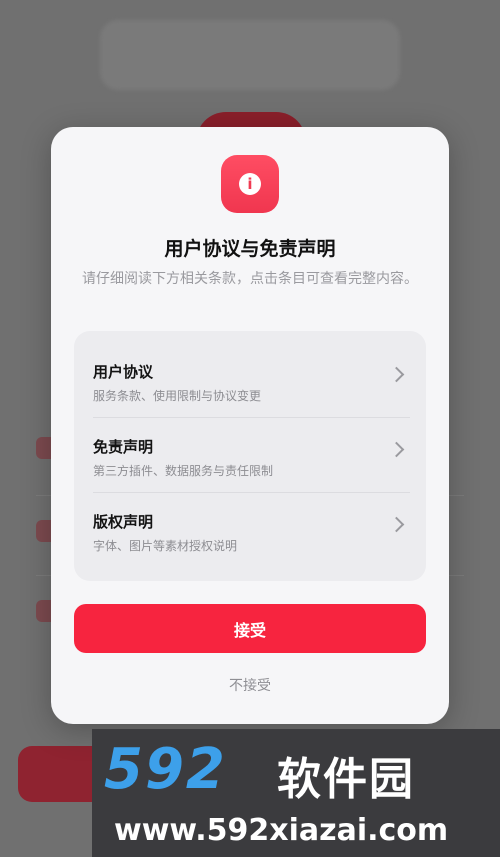 Image resolution: width=500 pixels, height=857 pixels. What do you see at coordinates (251, 368) in the screenshot?
I see `list-item-user-agreement: 用户协议 服务条款、使用限制与协议变更` at bounding box center [251, 368].